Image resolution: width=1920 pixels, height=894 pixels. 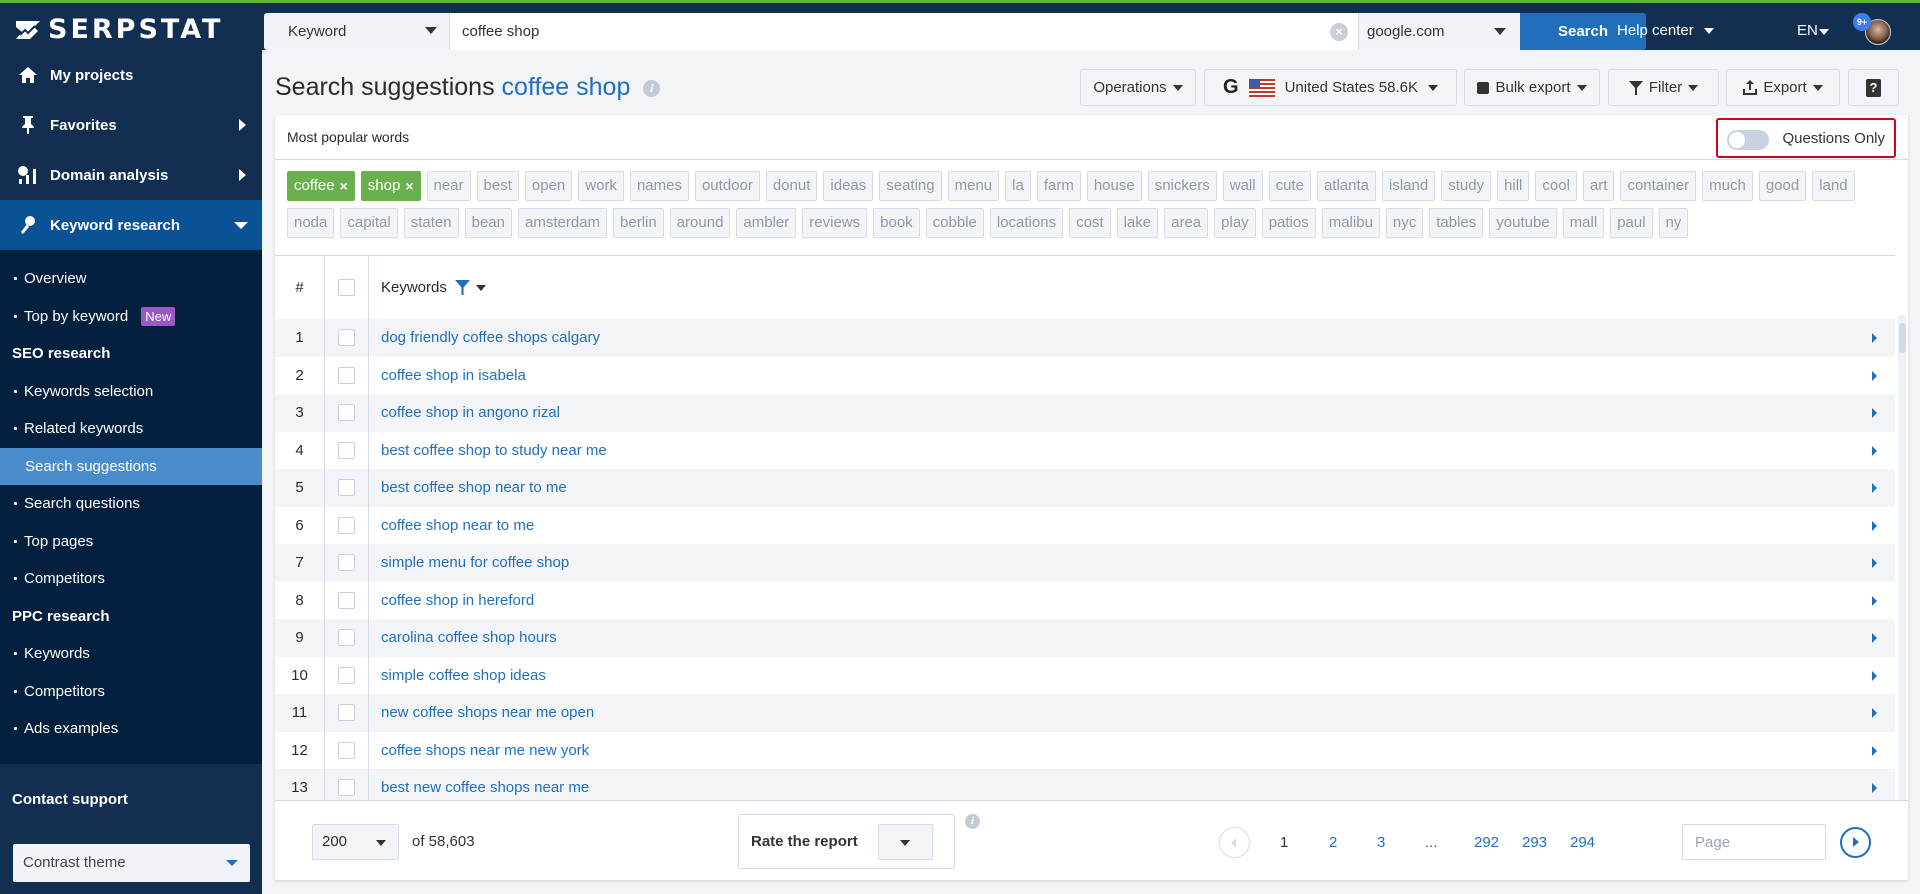 What do you see at coordinates (1902, 592) in the screenshot?
I see `table-scrollbar` at bounding box center [1902, 592].